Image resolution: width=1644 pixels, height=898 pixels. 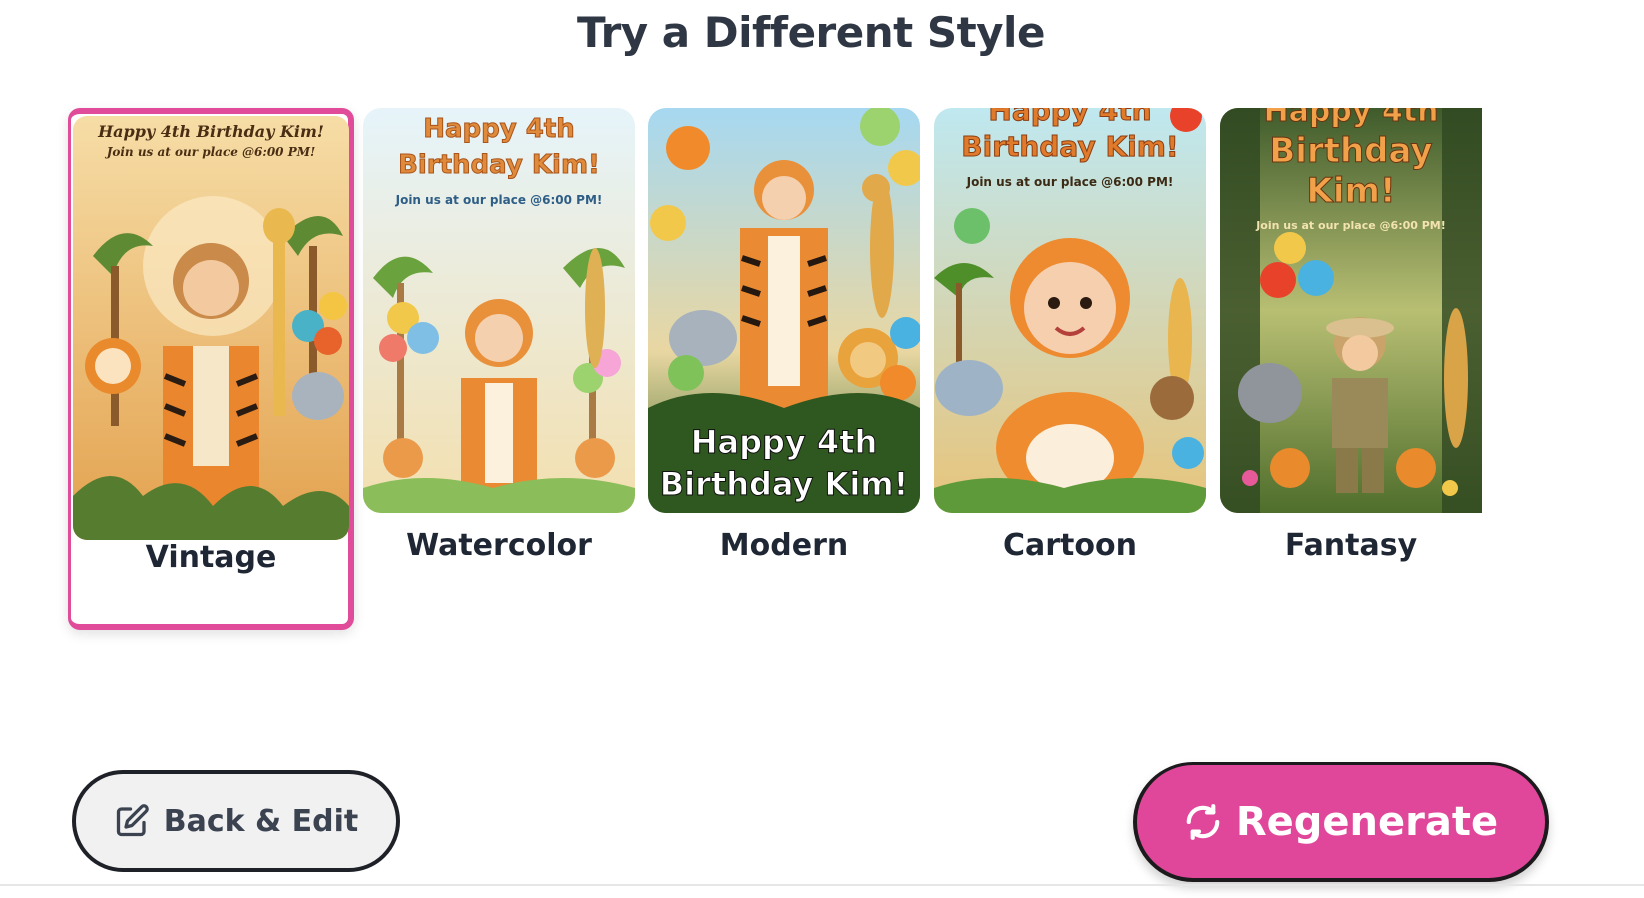 What do you see at coordinates (784, 442) in the screenshot?
I see `modern-headline-1: Happy 4th` at bounding box center [784, 442].